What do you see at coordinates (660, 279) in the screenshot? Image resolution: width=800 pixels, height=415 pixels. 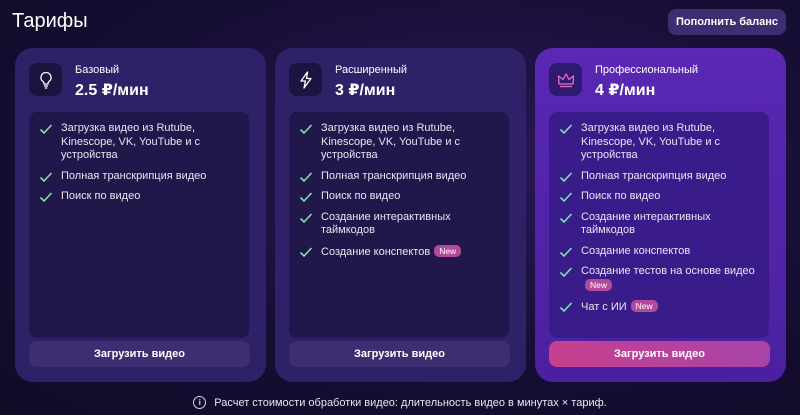 I see `feature-item: Создание тестов на основе видеоNew` at bounding box center [660, 279].